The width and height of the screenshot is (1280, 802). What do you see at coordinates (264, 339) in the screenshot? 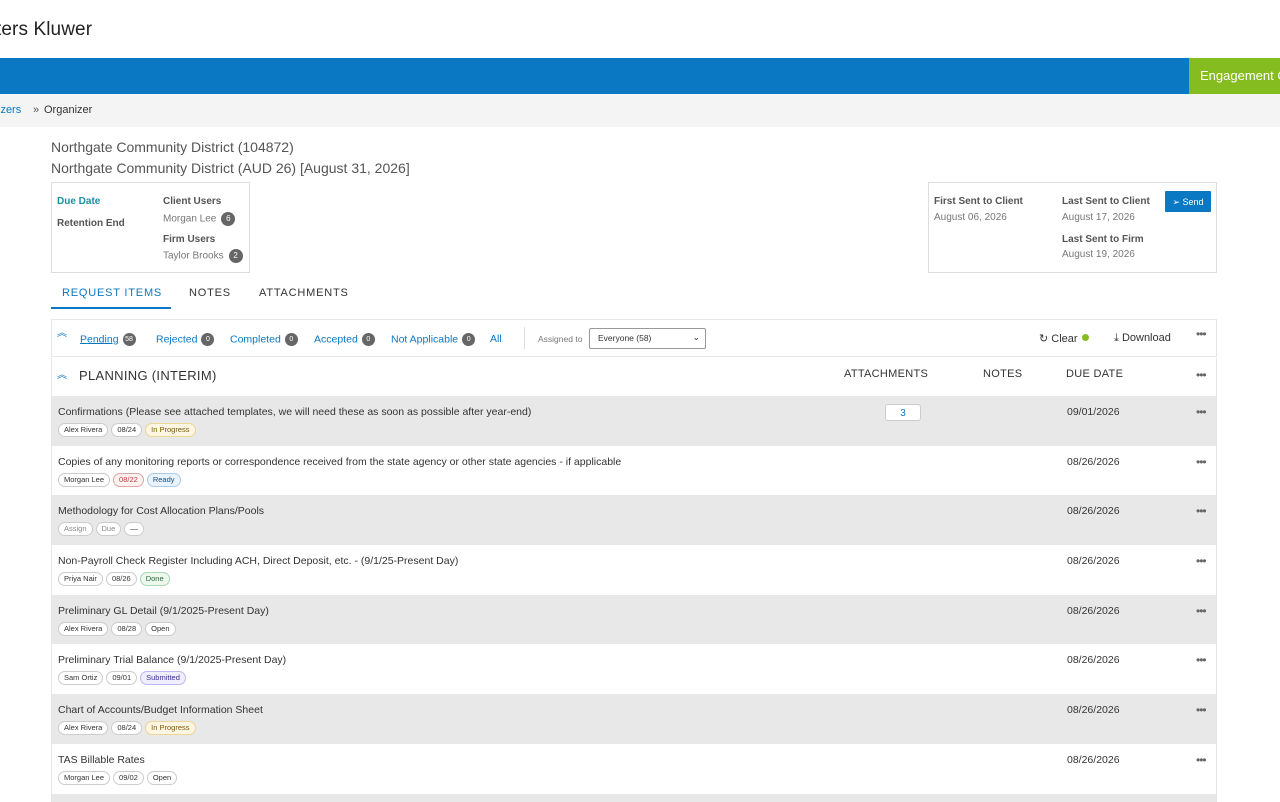
I see `filter-completed: Completed 0` at bounding box center [264, 339].